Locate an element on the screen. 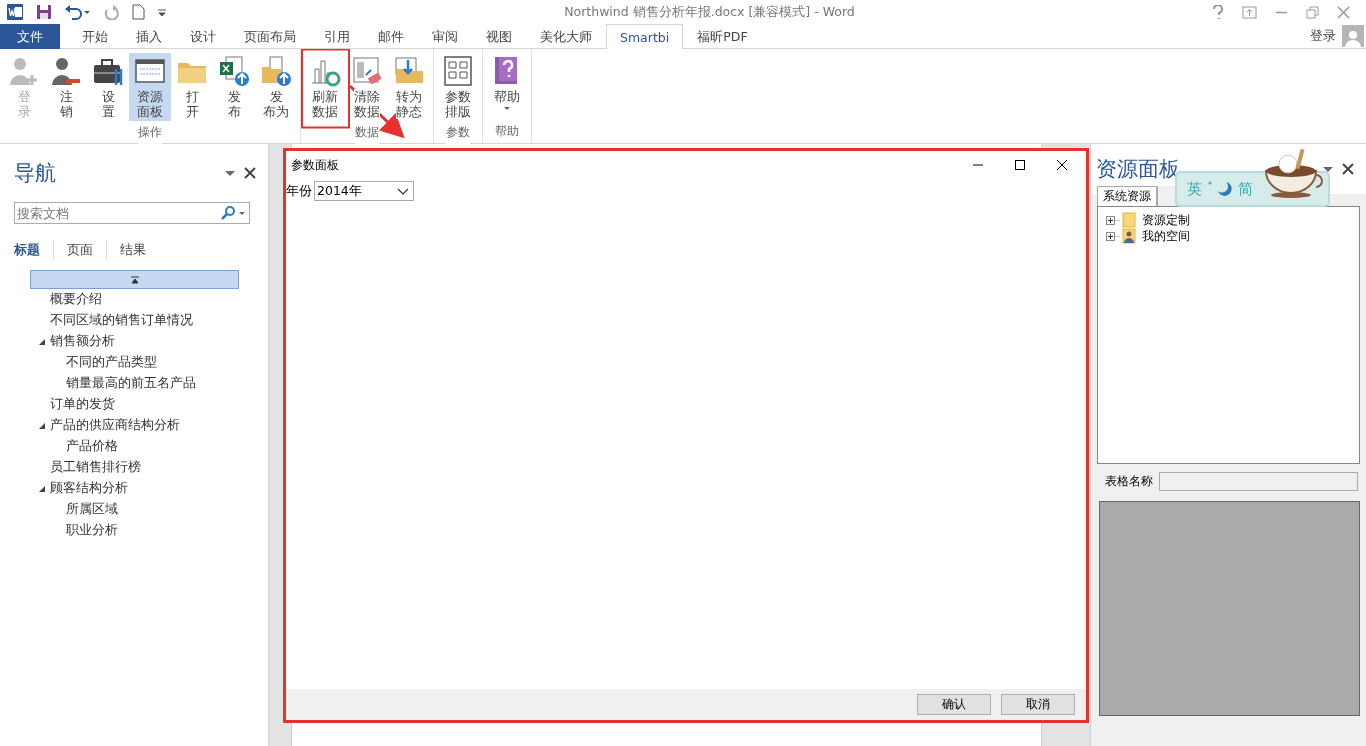 This screenshot has width=1366, height=746. grid-layout-icon is located at coordinates (458, 71).